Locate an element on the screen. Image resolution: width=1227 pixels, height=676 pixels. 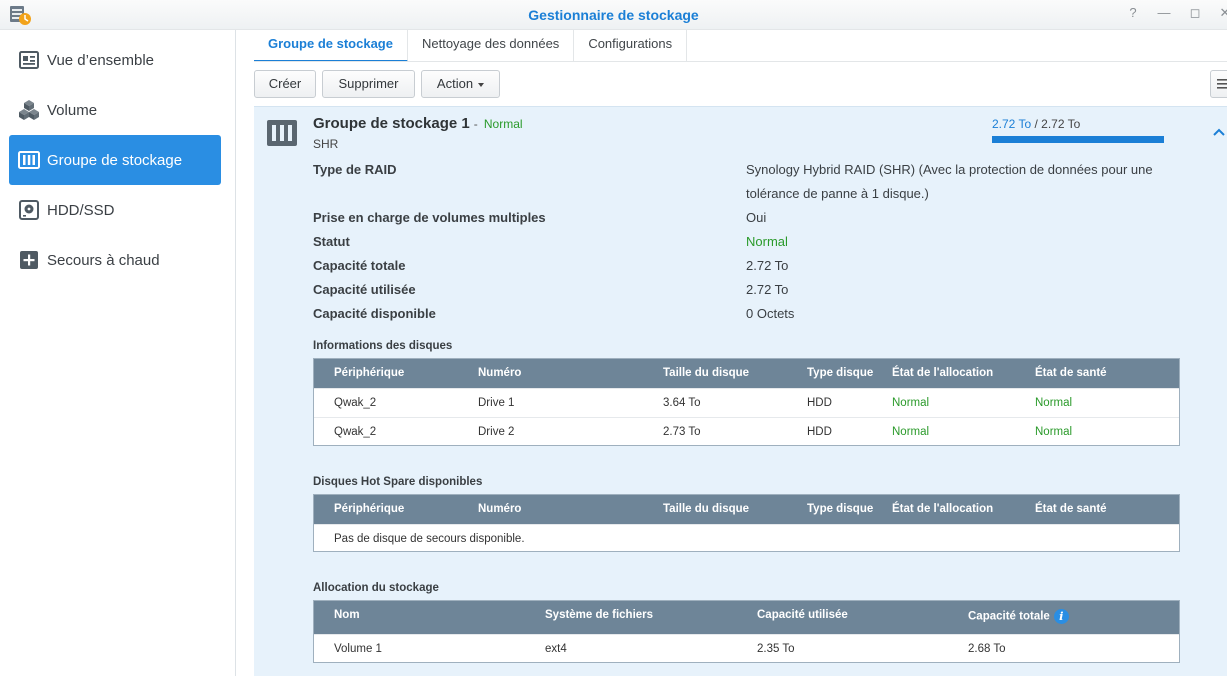
sidebar-item-hdd-ssd: HDD/SSD is located at coordinates (115, 210).